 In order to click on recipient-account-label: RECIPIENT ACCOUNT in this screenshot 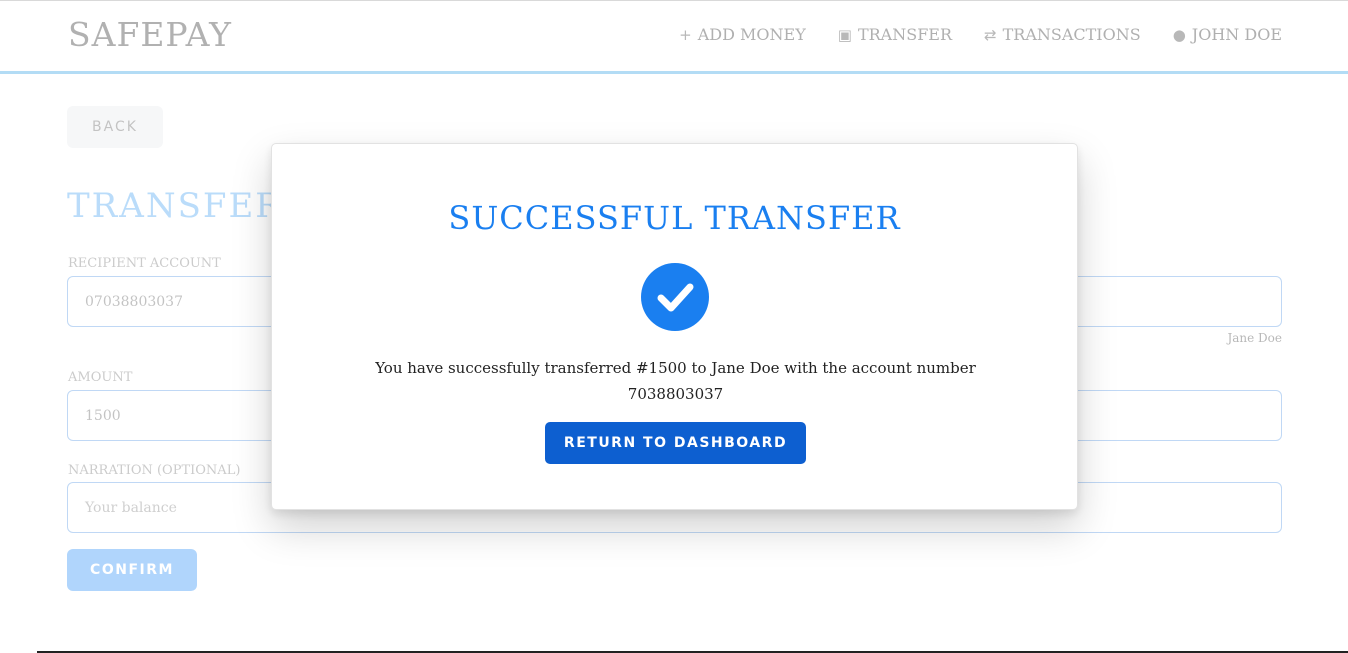, I will do `click(144, 263)`.